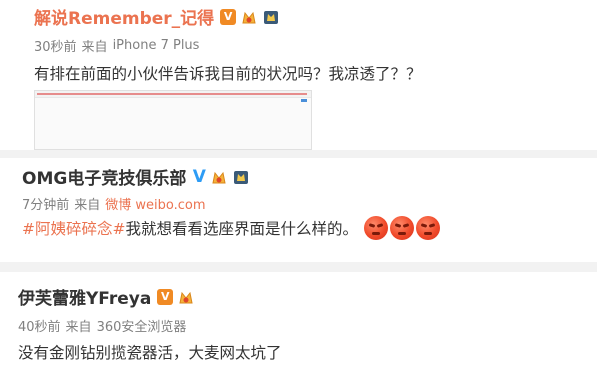  I want to click on post-time: 7分钟前, so click(45, 203).